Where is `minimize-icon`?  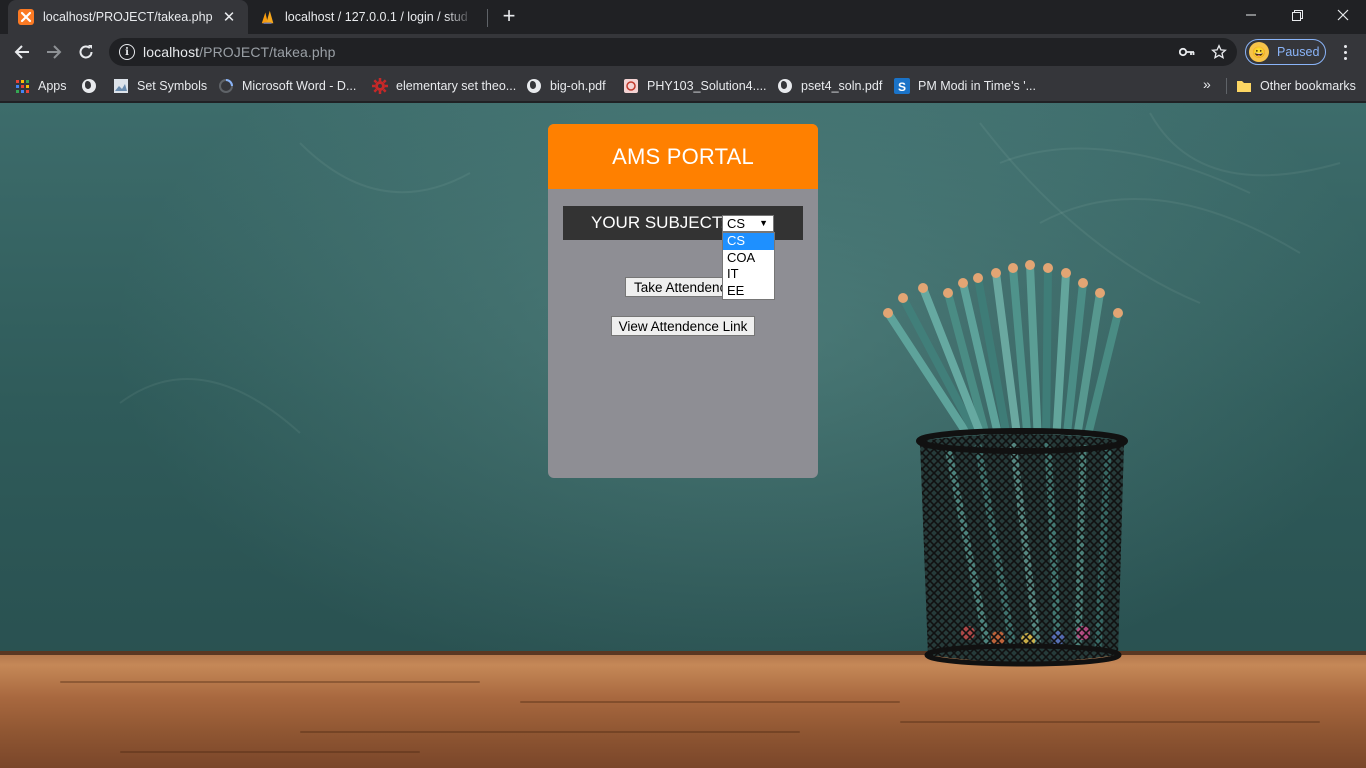
minimize-icon is located at coordinates (1251, 15).